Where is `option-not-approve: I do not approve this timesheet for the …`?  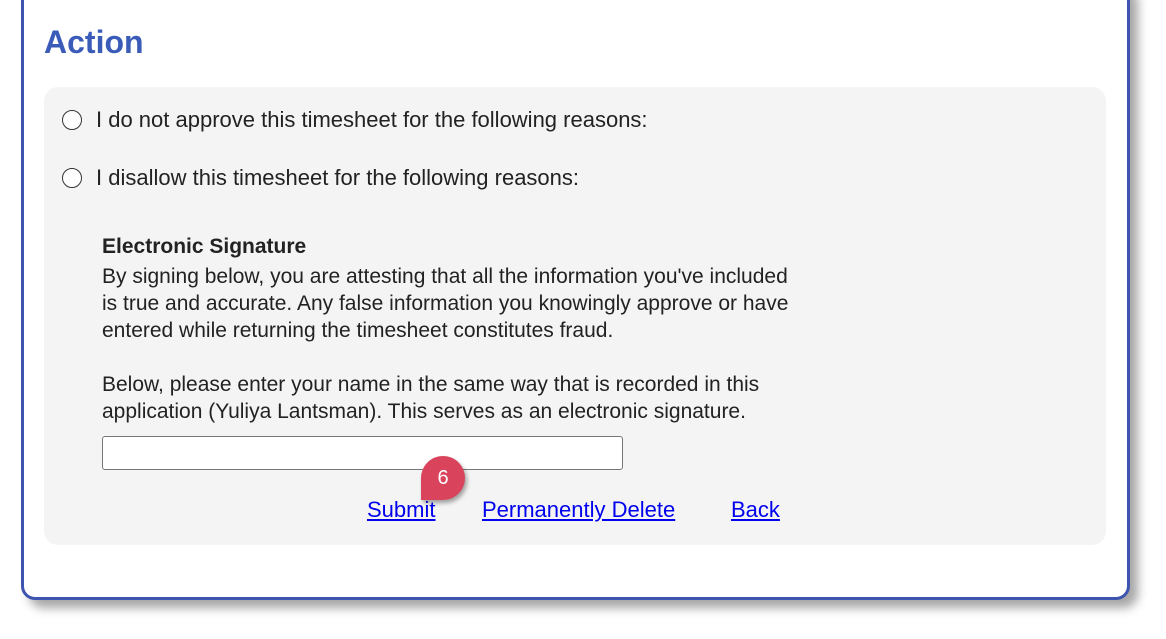
option-not-approve: I do not approve this timesheet for the … is located at coordinates (355, 120).